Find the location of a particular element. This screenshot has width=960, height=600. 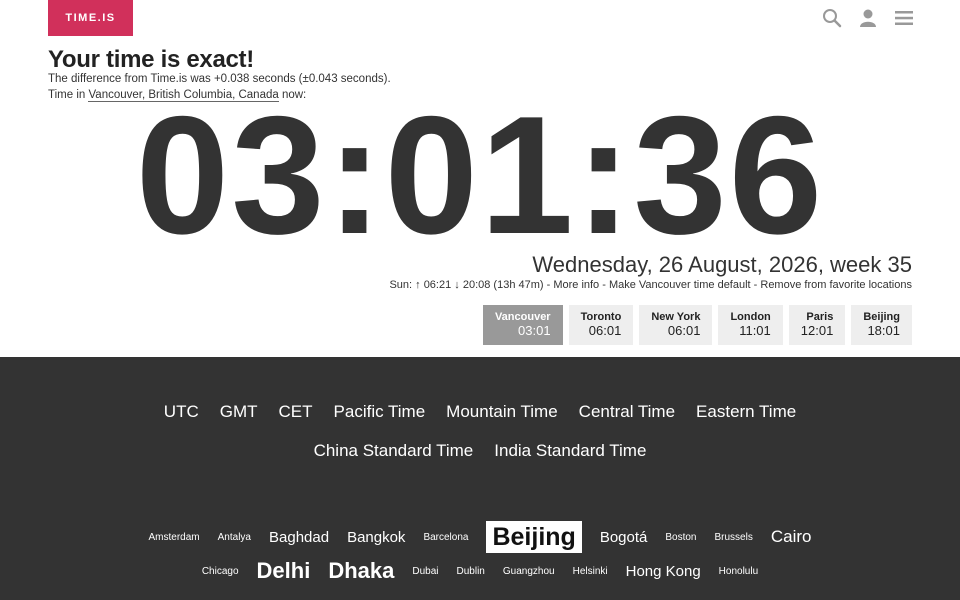

zone-link: Central Time is located at coordinates (627, 412).